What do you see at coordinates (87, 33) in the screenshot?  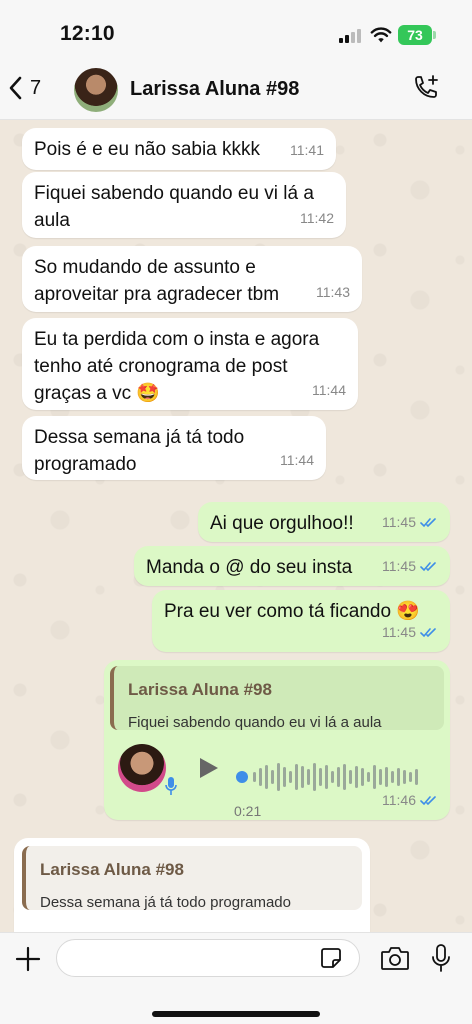 I see `status-time: 12:10` at bounding box center [87, 33].